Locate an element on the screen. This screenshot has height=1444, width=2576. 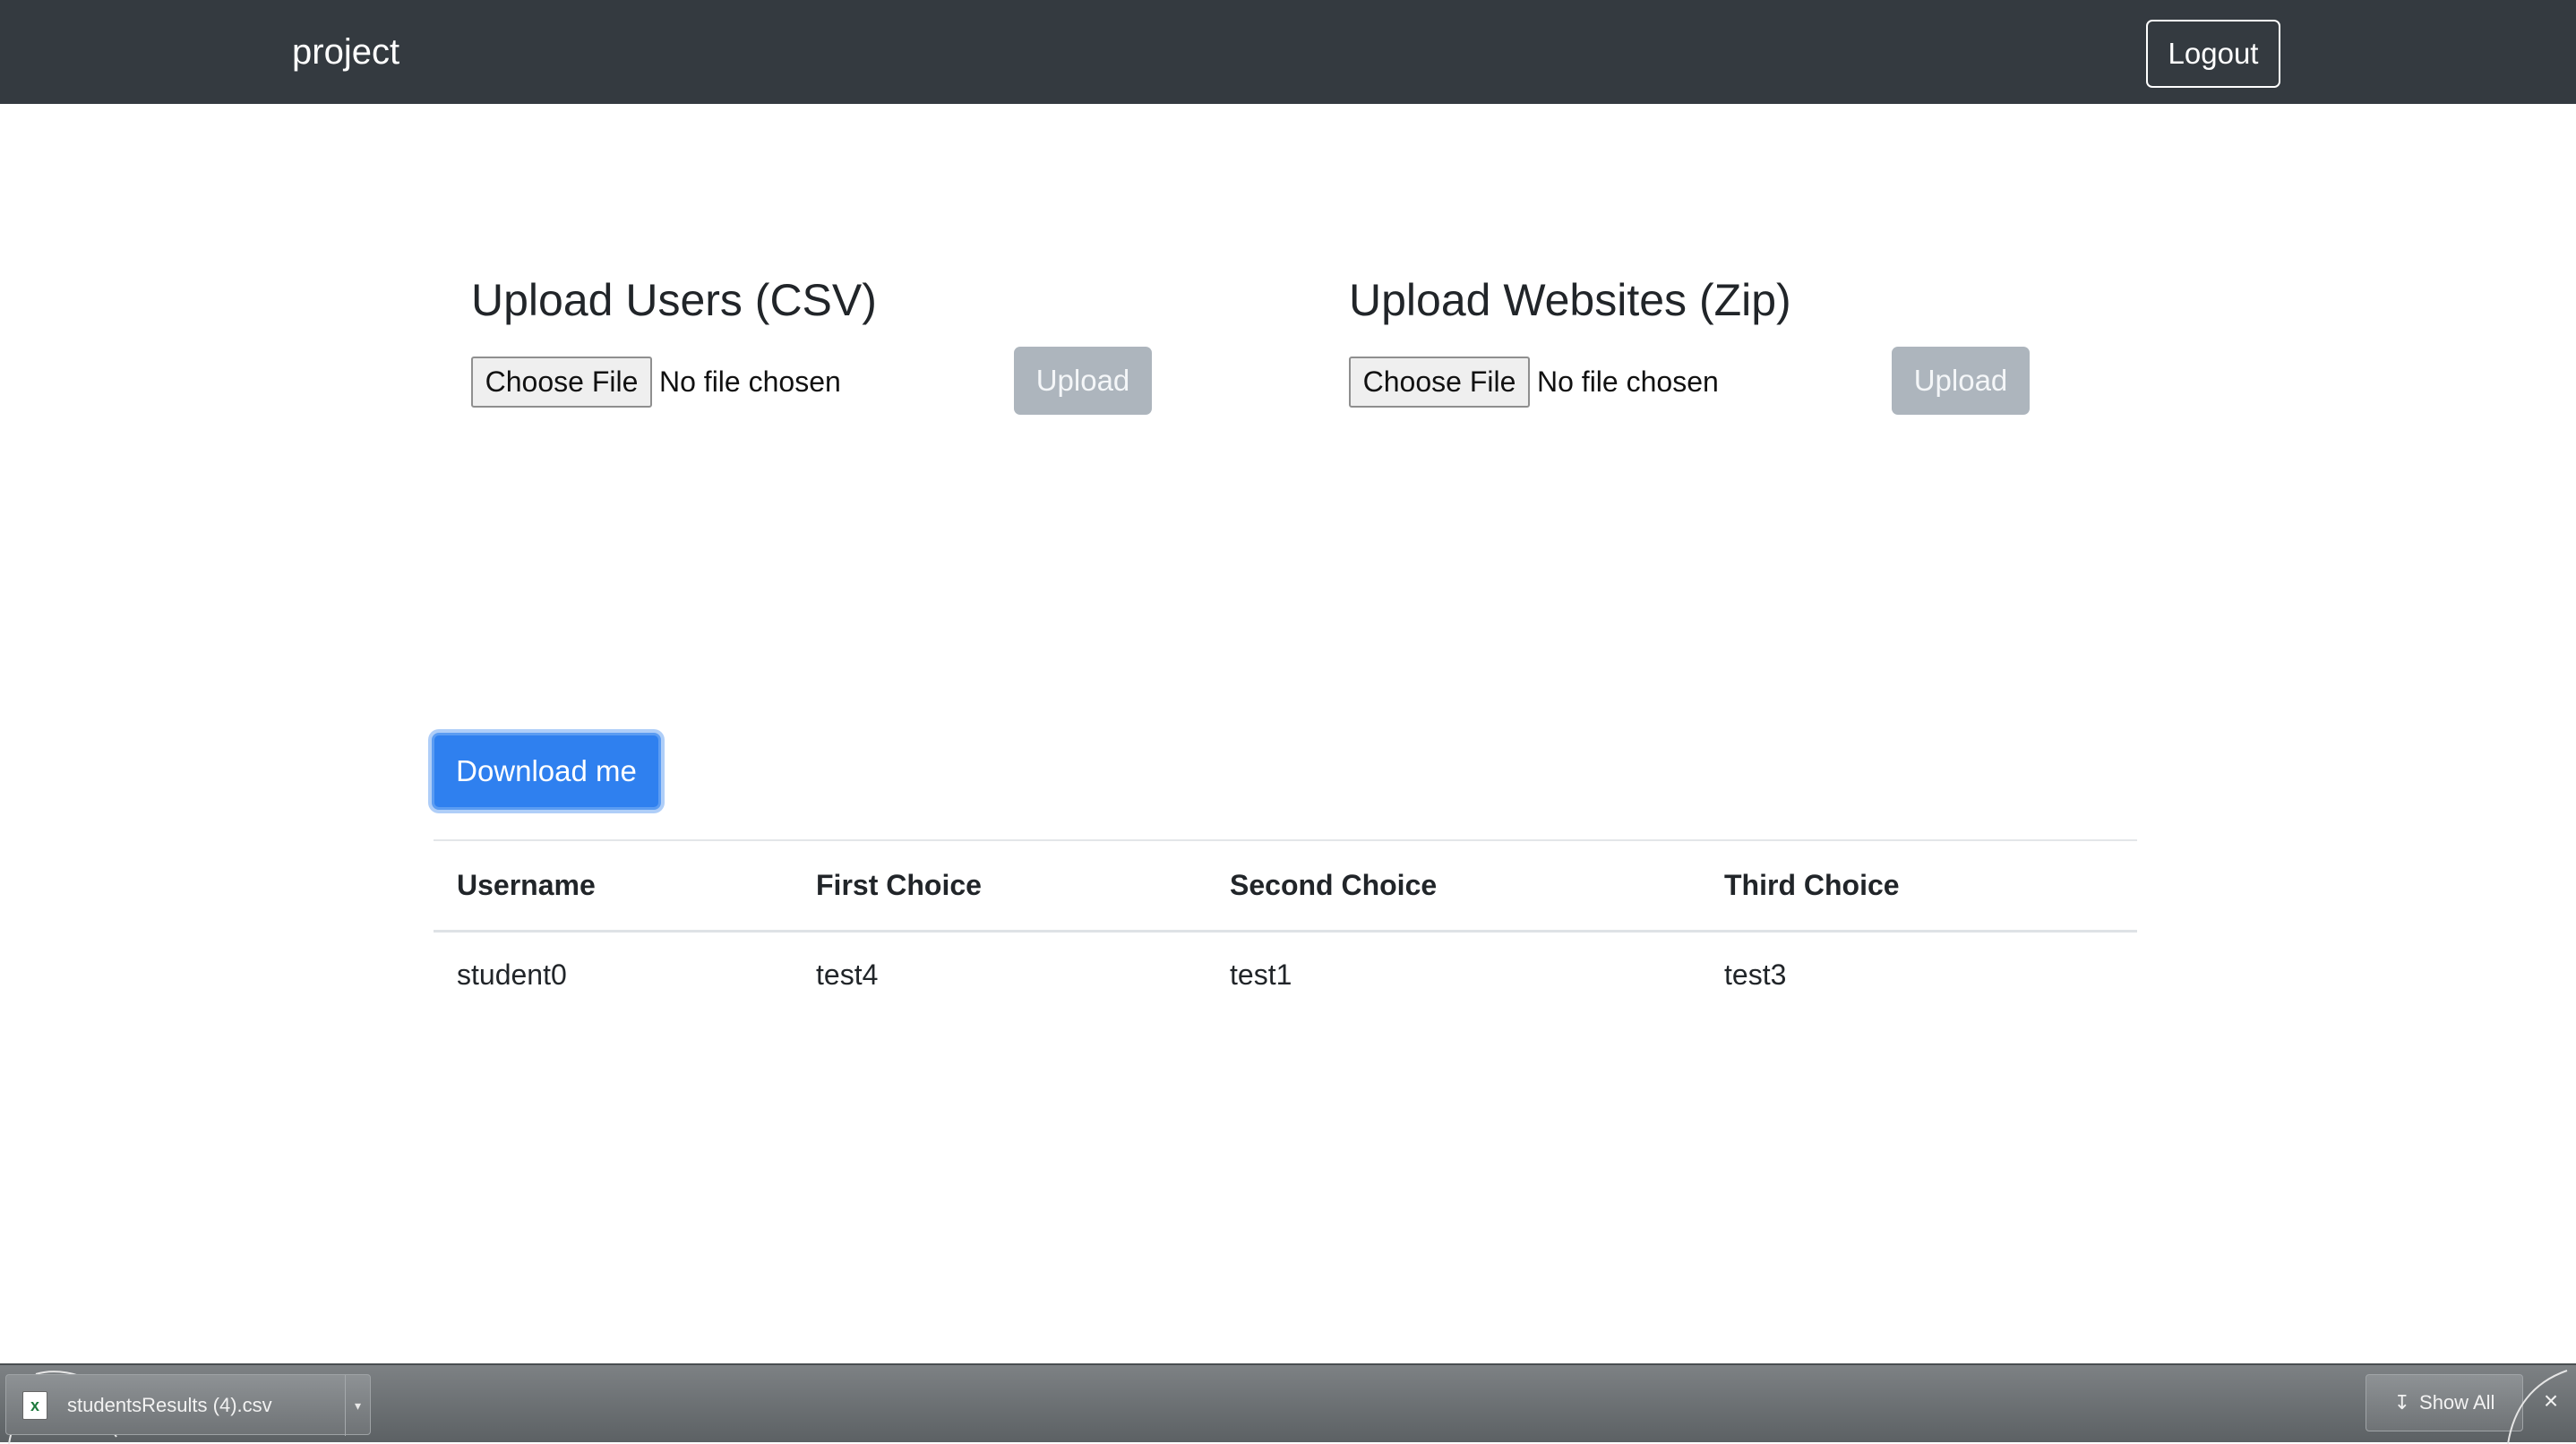
downloaded-file-item: x studentsResults (4).csv ▾ is located at coordinates (188, 1405).